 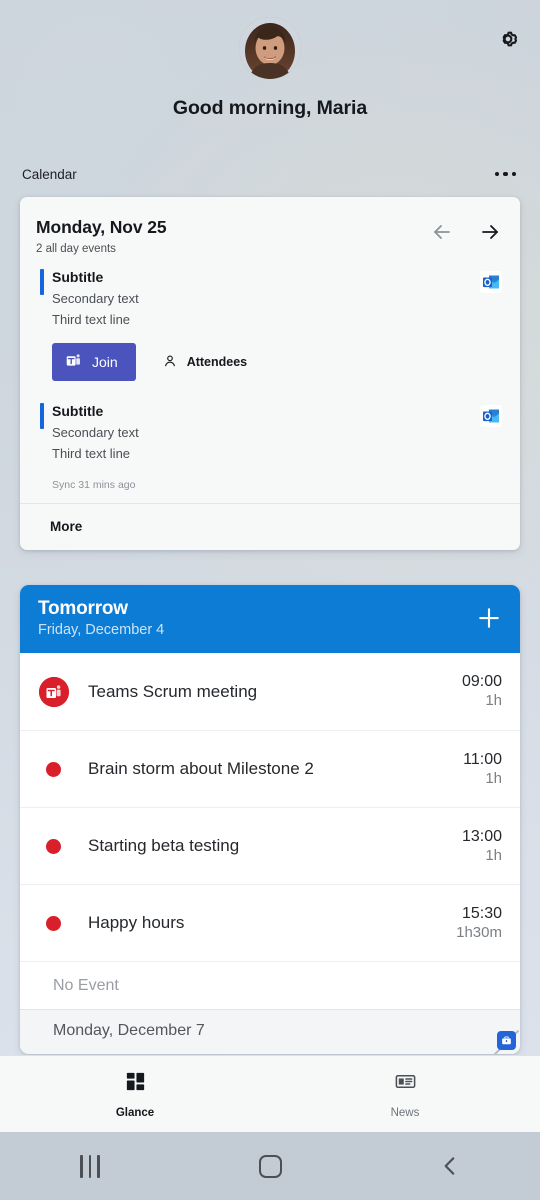 What do you see at coordinates (405, 1112) in the screenshot?
I see `tab-news-label: News` at bounding box center [405, 1112].